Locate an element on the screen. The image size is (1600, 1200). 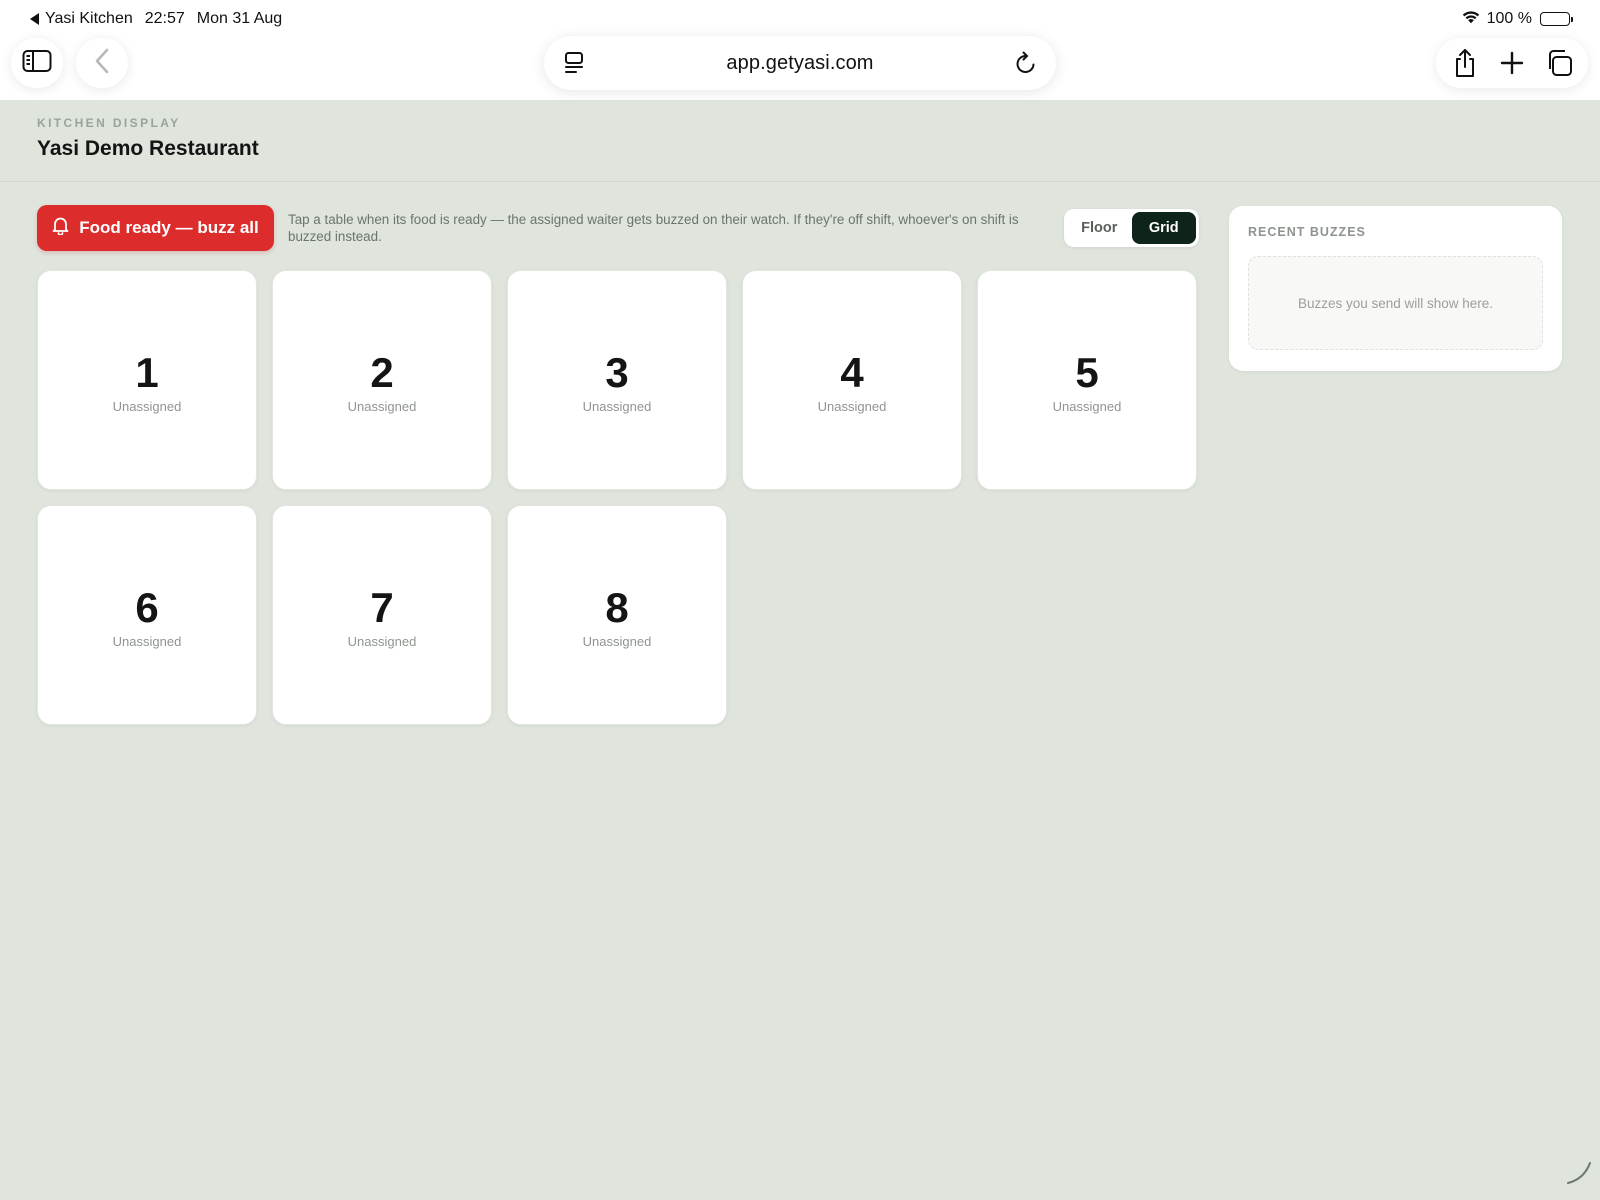
table-number: 5 is located at coordinates (1087, 372).